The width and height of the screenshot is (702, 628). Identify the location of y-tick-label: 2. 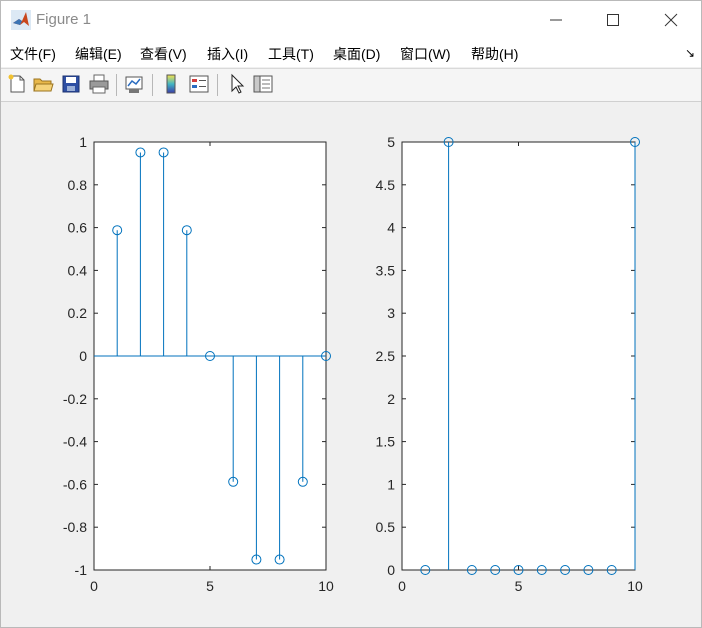
(391, 399).